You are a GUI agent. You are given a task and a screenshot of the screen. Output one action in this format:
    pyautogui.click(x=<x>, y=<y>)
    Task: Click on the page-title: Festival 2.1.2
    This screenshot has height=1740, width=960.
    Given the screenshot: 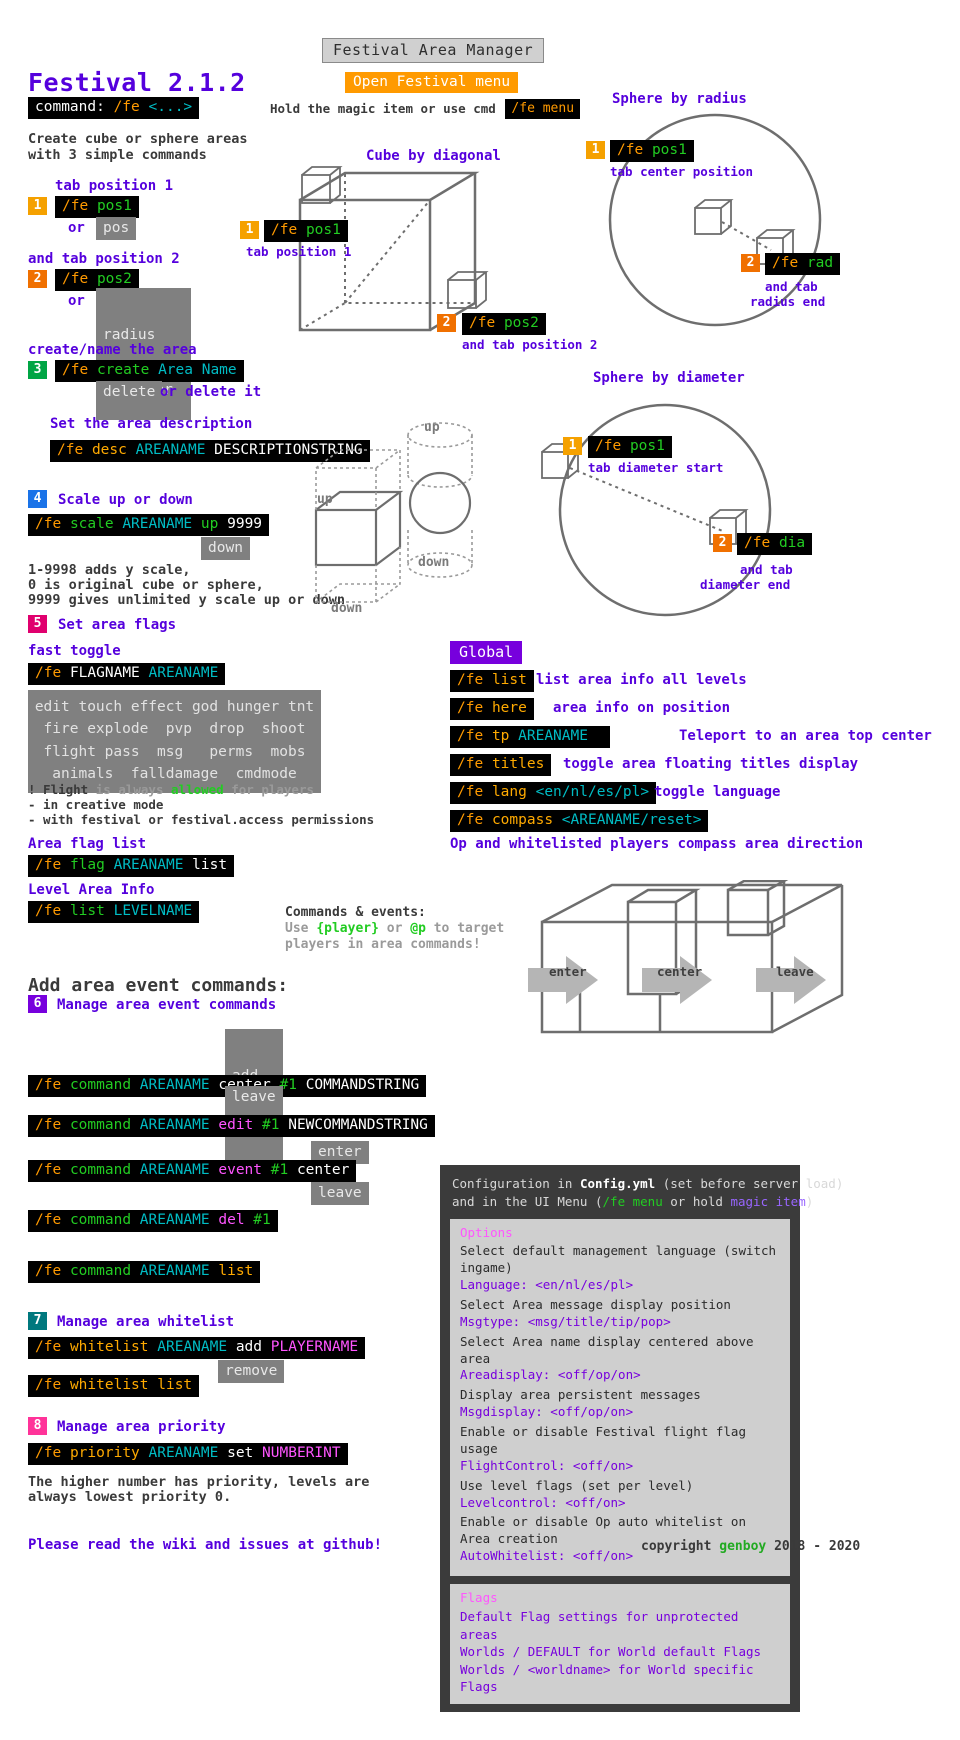 What is the action you would take?
    pyautogui.click(x=137, y=82)
    